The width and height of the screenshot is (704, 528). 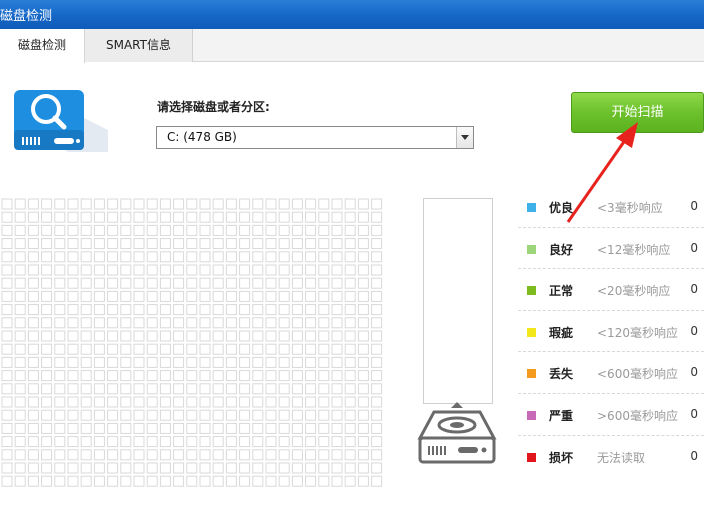 What do you see at coordinates (634, 291) in the screenshot?
I see `legend-range: <20毫秒响应` at bounding box center [634, 291].